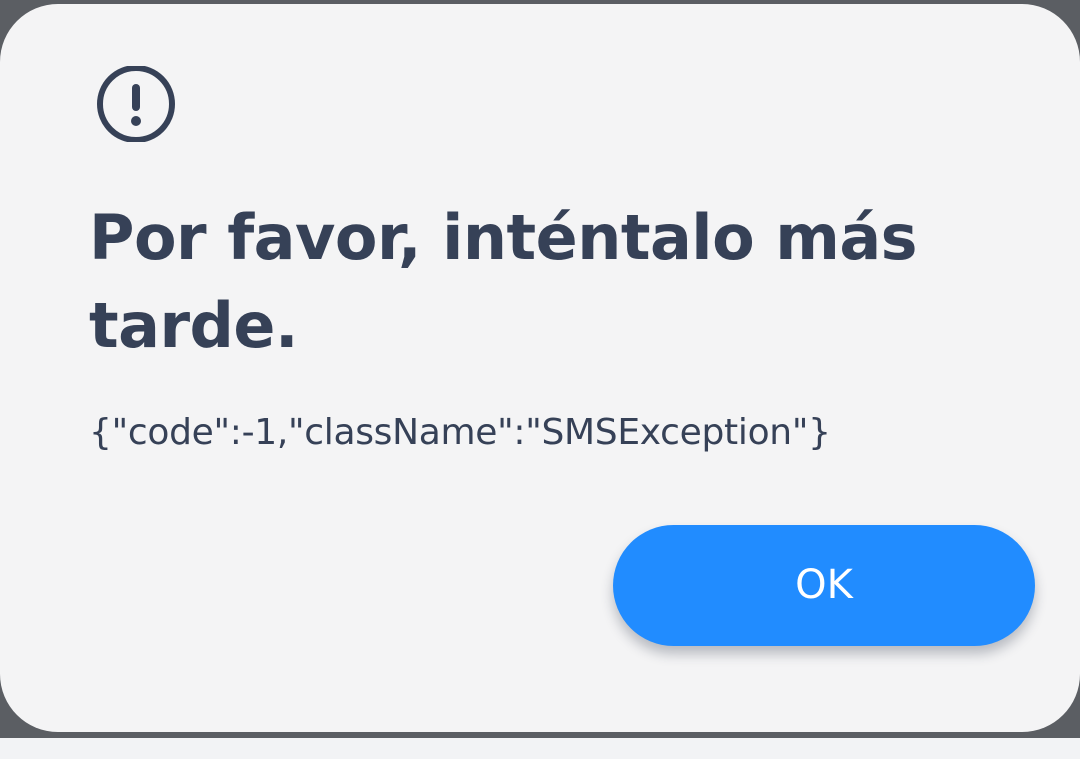 Image resolution: width=1080 pixels, height=759 pixels. What do you see at coordinates (460, 432) in the screenshot?
I see `dialog-message: {"code":-1,"className":"SMSException"}` at bounding box center [460, 432].